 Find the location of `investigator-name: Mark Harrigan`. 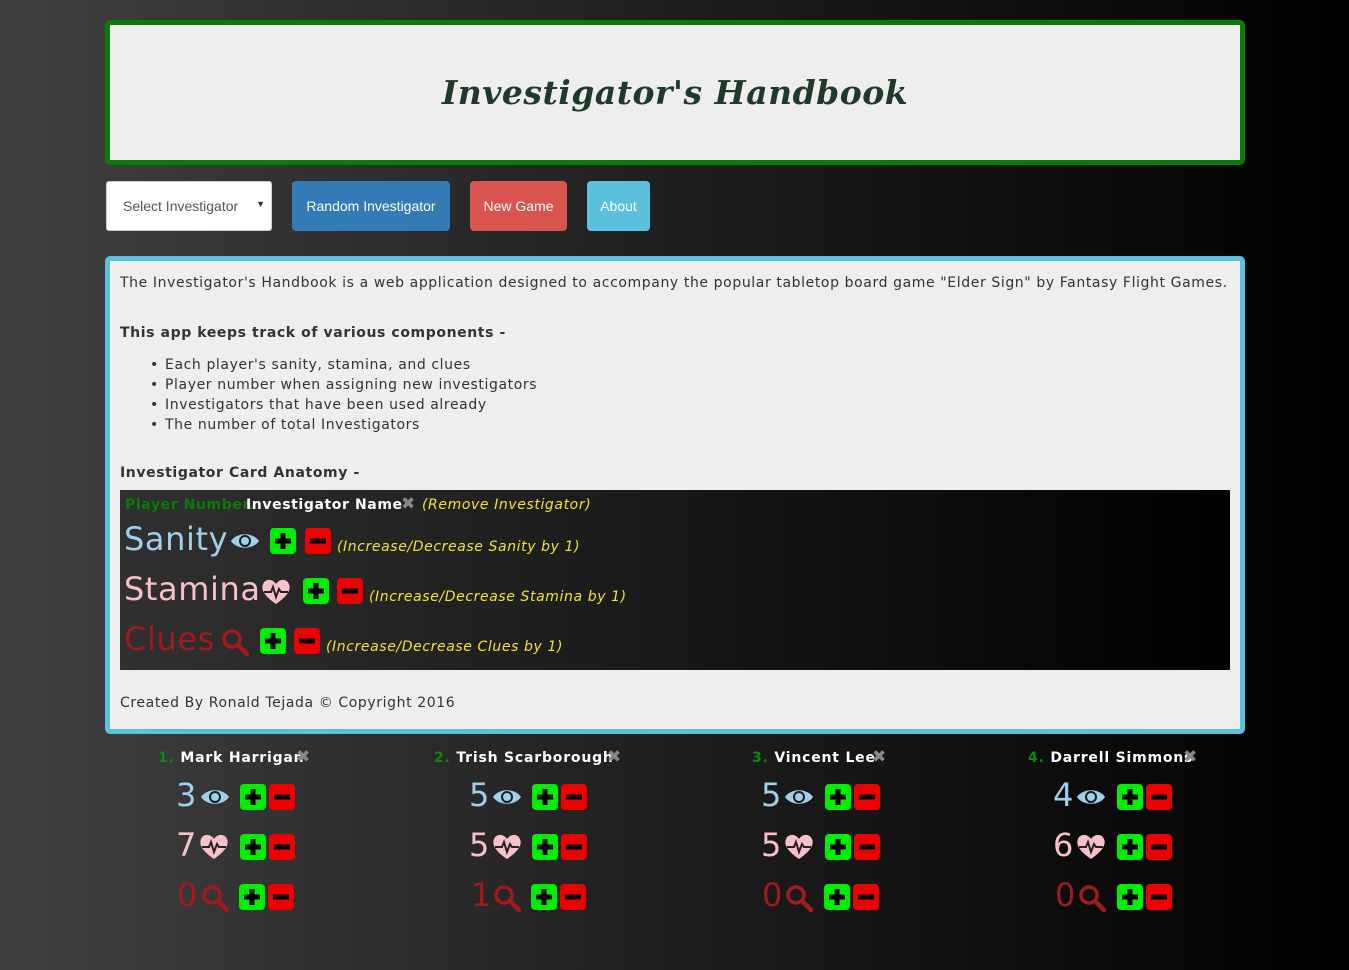

investigator-name: Mark Harrigan is located at coordinates (242, 758).